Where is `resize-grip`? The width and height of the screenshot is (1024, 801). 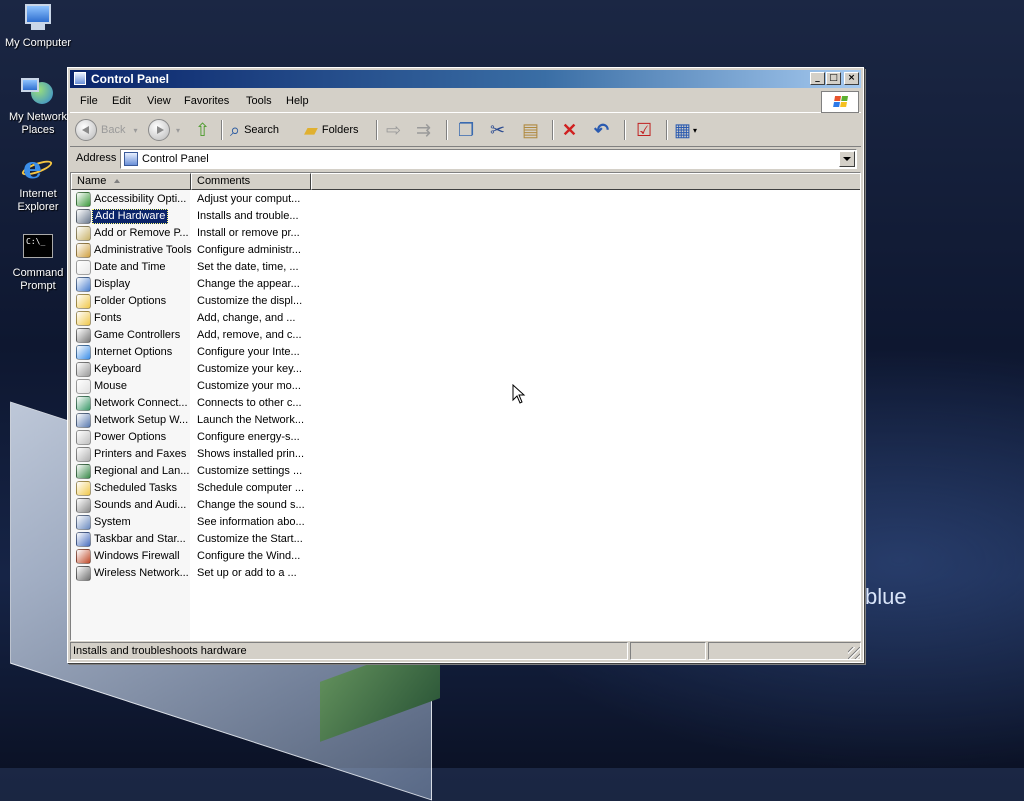 resize-grip is located at coordinates (854, 653).